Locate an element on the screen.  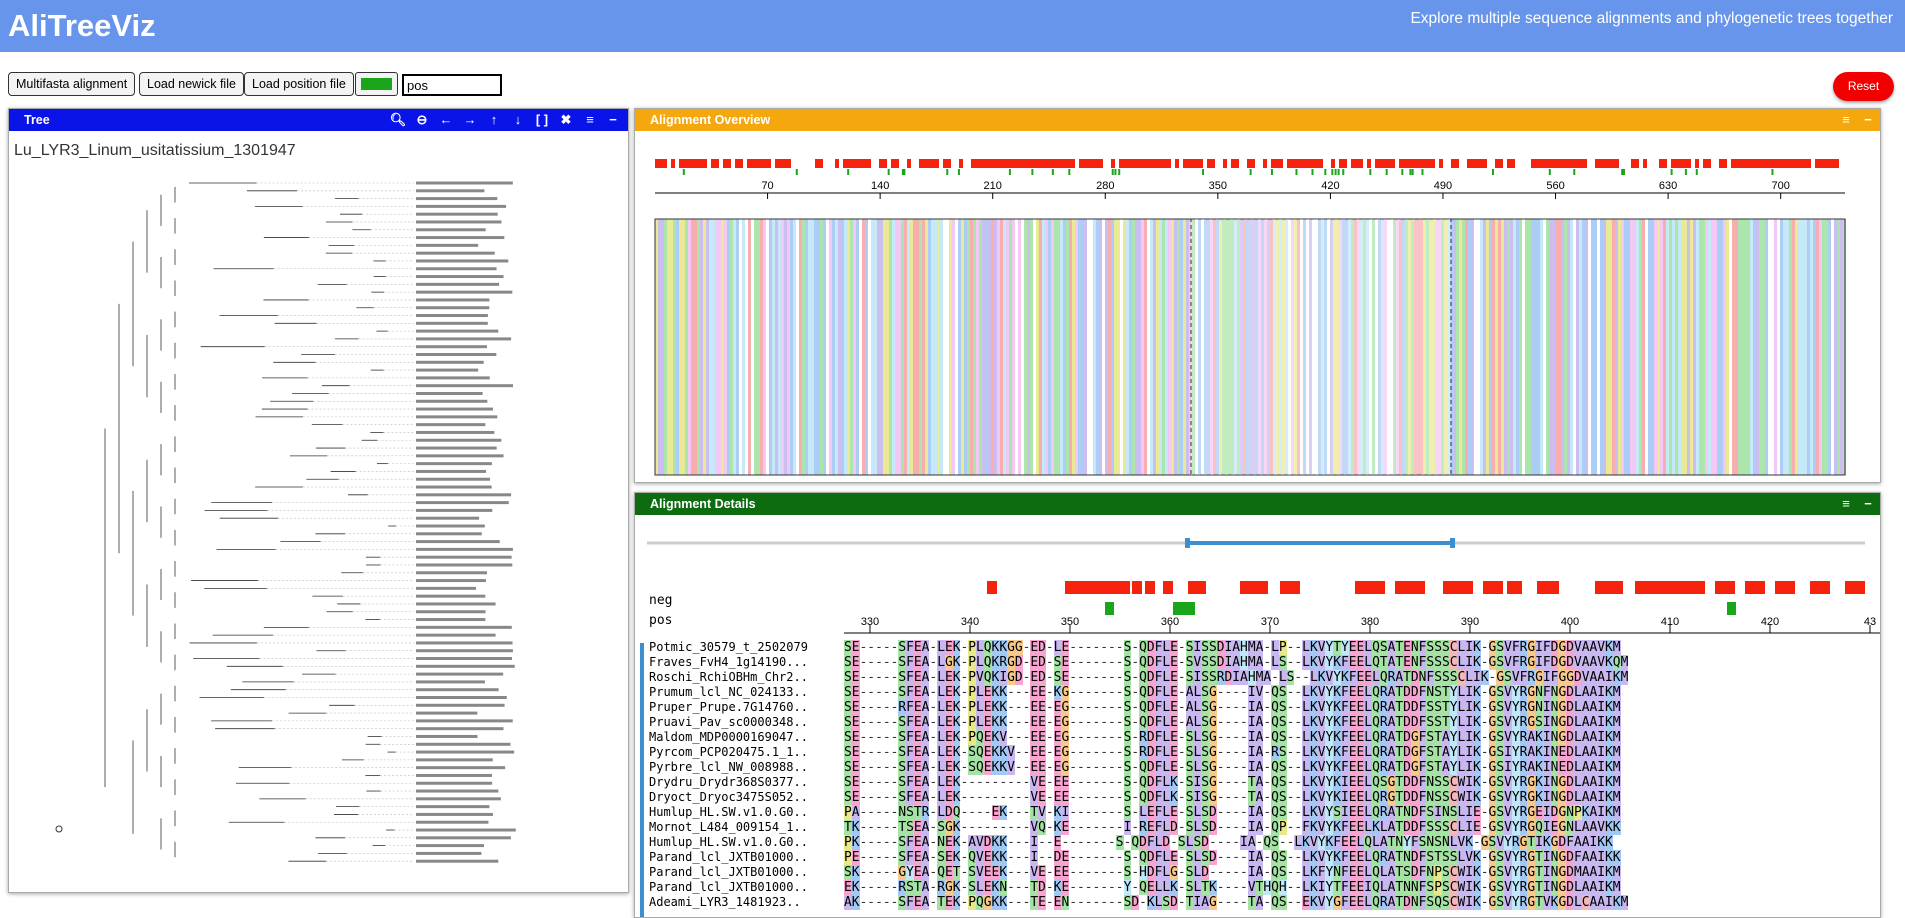
zoom-out-icon: ⊖ is located at coordinates (422, 120).